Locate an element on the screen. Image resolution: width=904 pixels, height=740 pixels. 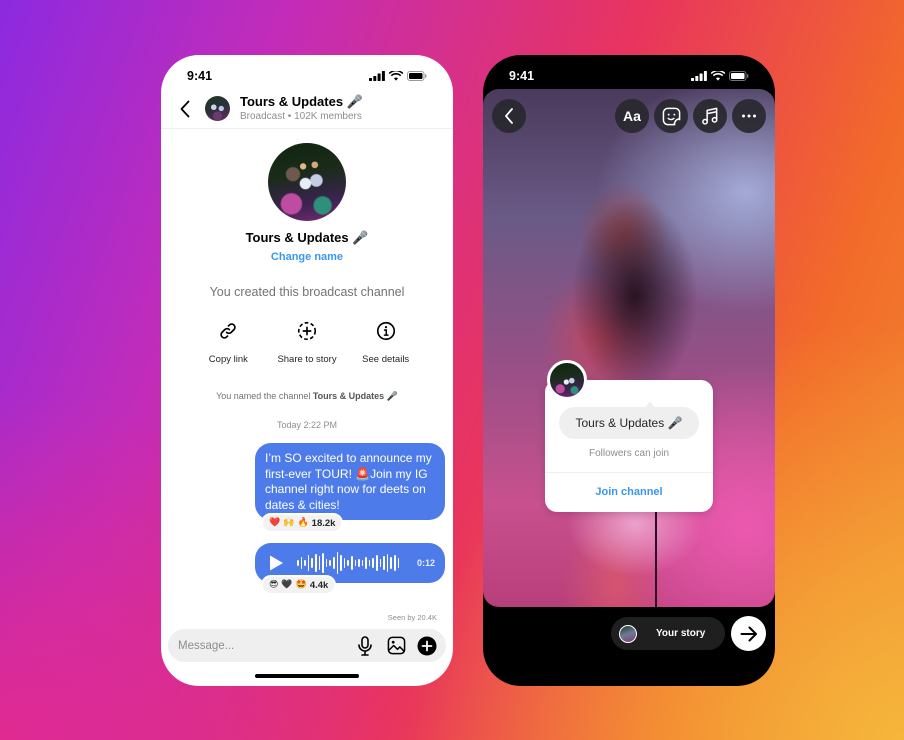
back-button is located at coordinates (185, 109).